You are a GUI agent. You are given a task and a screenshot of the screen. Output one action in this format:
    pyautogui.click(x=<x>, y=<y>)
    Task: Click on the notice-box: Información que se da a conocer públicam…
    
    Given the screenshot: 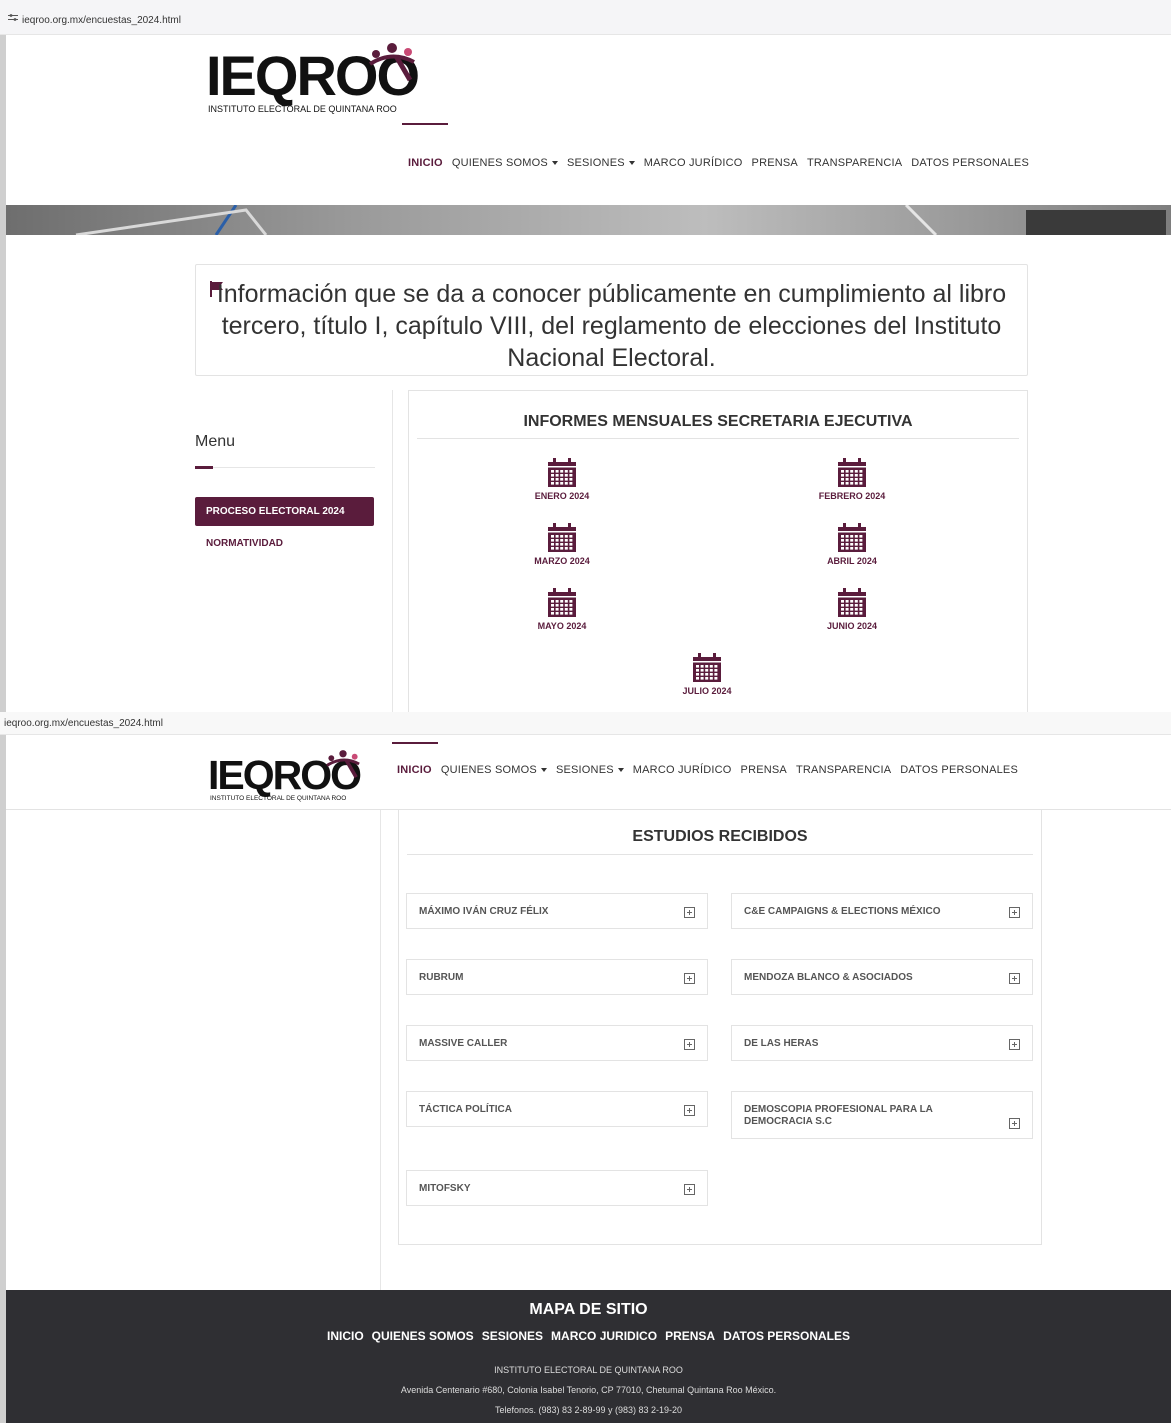 What is the action you would take?
    pyautogui.click(x=611, y=320)
    